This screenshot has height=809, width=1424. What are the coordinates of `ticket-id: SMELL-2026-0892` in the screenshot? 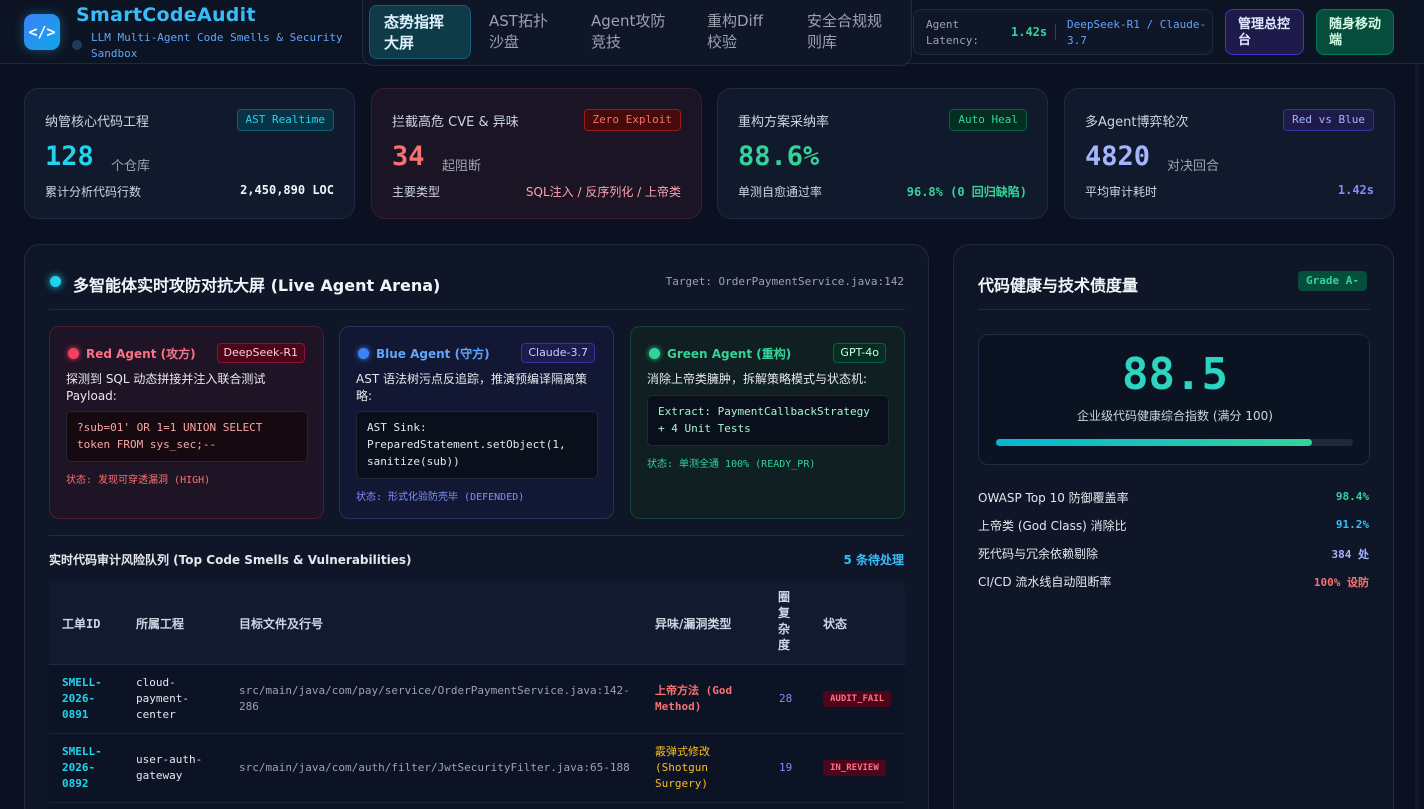 It's located at (90, 768).